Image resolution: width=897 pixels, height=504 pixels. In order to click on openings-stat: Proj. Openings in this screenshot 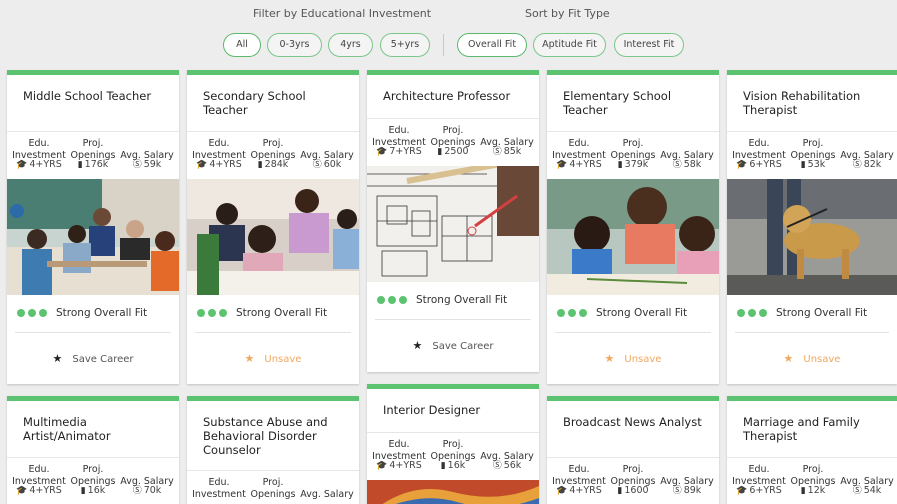, I will do `click(273, 489)`.